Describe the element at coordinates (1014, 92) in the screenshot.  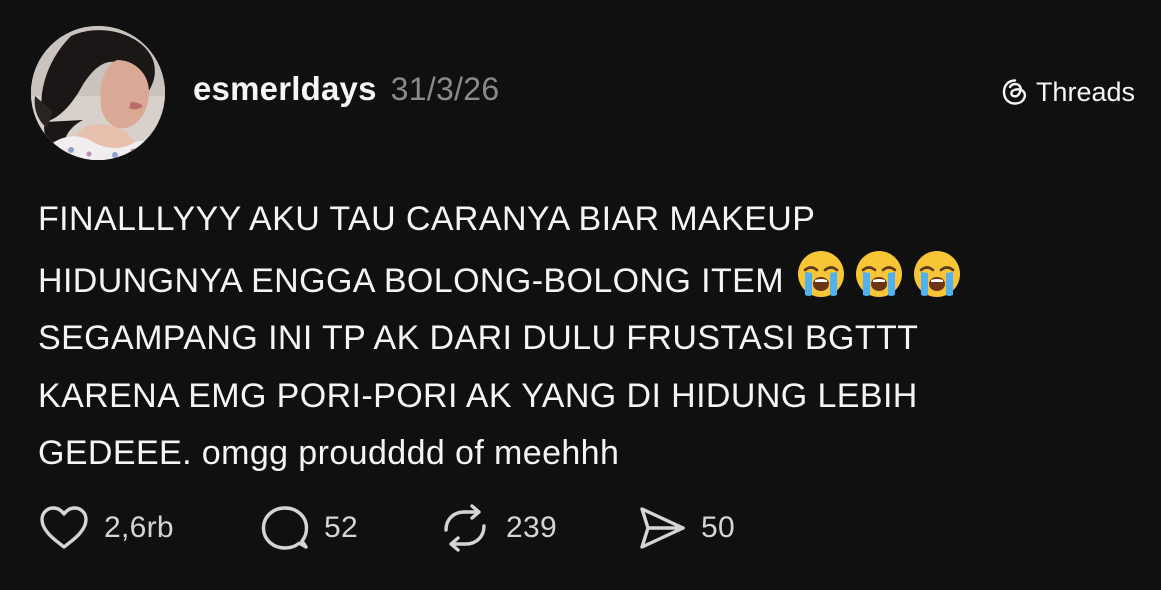
I see `threads-logo-icon` at that location.